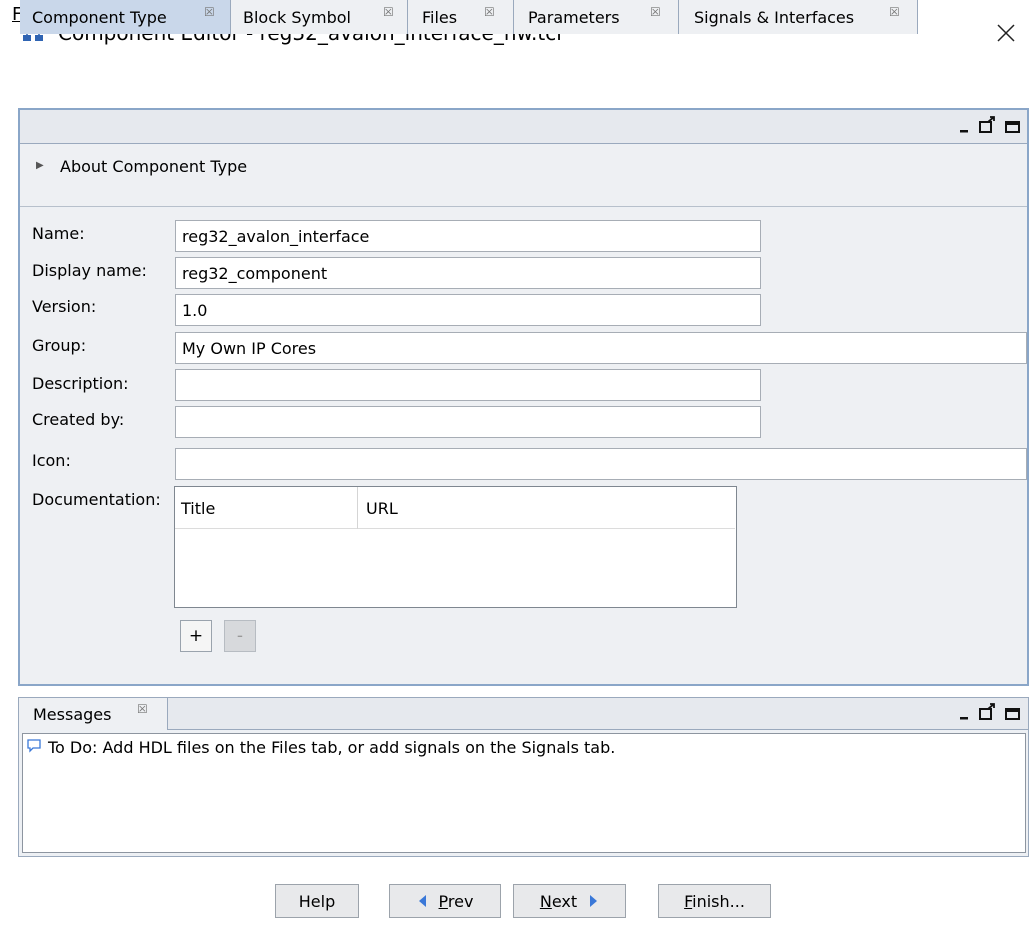 This screenshot has height=930, width=1029. What do you see at coordinates (89, 270) in the screenshot?
I see `display-name-label: Display name:` at bounding box center [89, 270].